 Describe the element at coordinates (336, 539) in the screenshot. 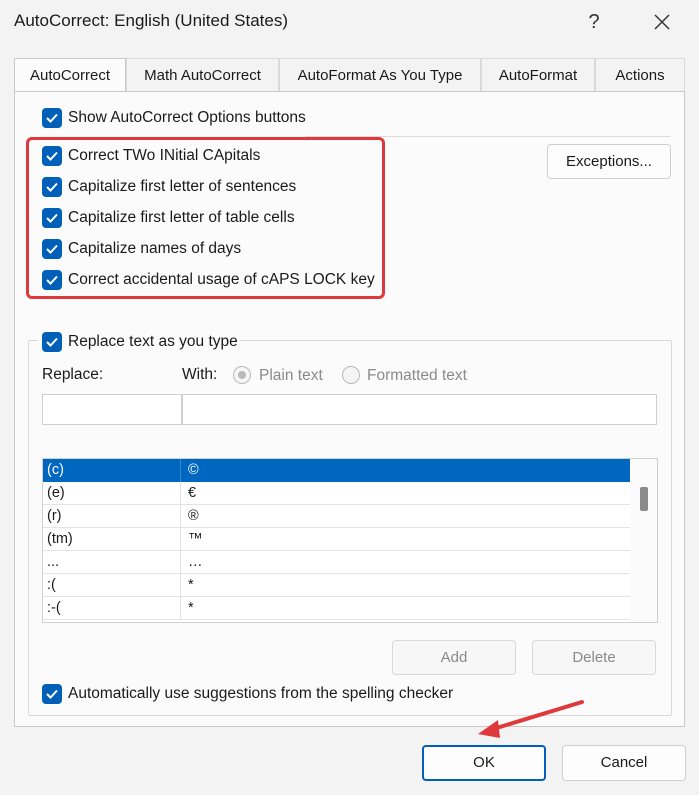

I see `table-row: (tm) ™` at that location.